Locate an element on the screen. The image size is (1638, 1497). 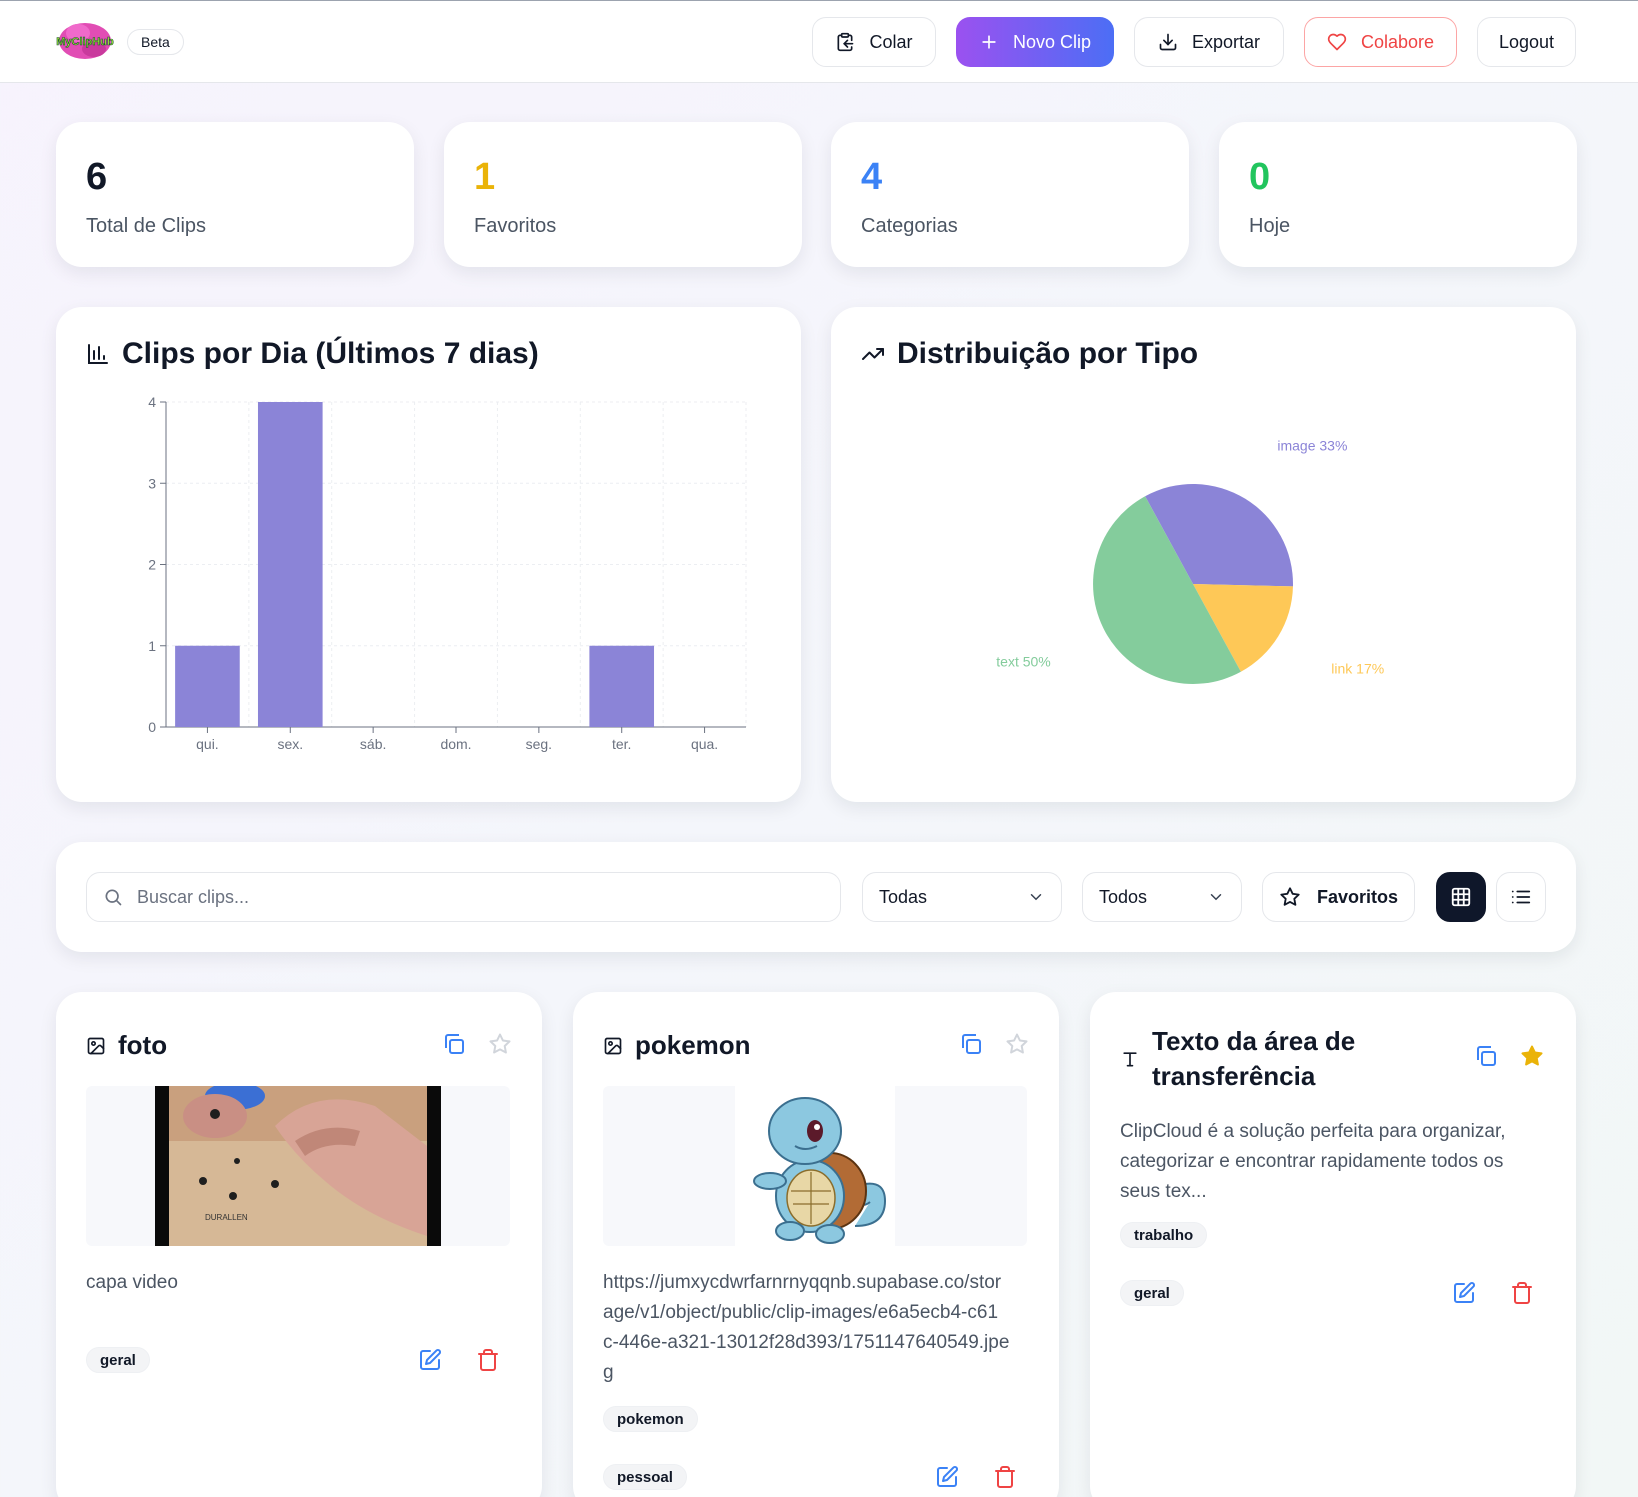
favorites-filter-button: Favoritos is located at coordinates (1338, 897).